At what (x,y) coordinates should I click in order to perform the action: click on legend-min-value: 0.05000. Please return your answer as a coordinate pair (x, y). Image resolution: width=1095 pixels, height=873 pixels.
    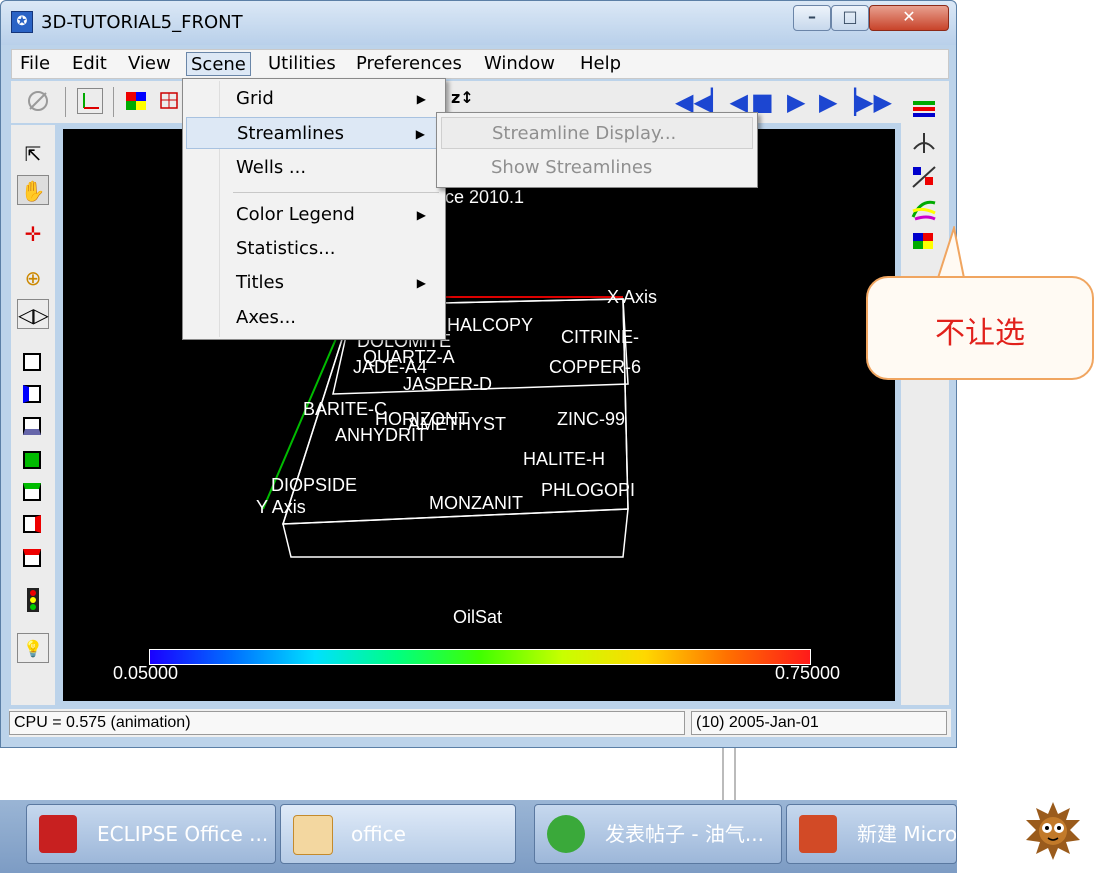
    Looking at the image, I should click on (146, 673).